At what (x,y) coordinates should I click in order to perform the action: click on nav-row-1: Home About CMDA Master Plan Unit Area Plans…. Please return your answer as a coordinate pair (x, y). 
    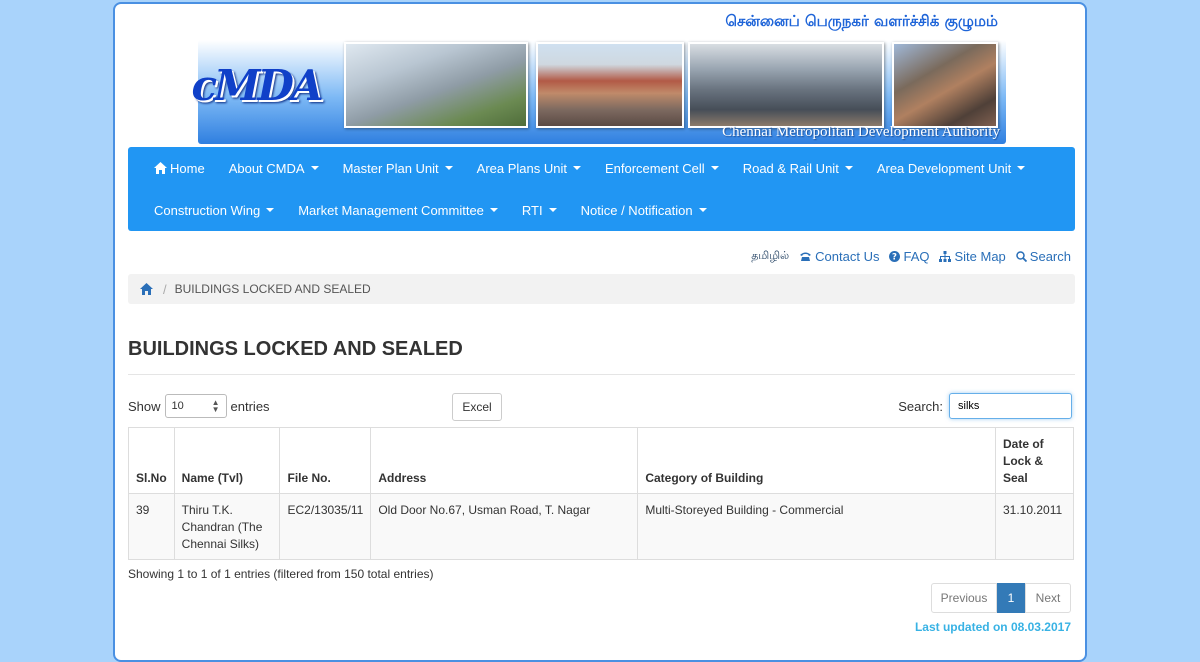
    Looking at the image, I should click on (601, 168).